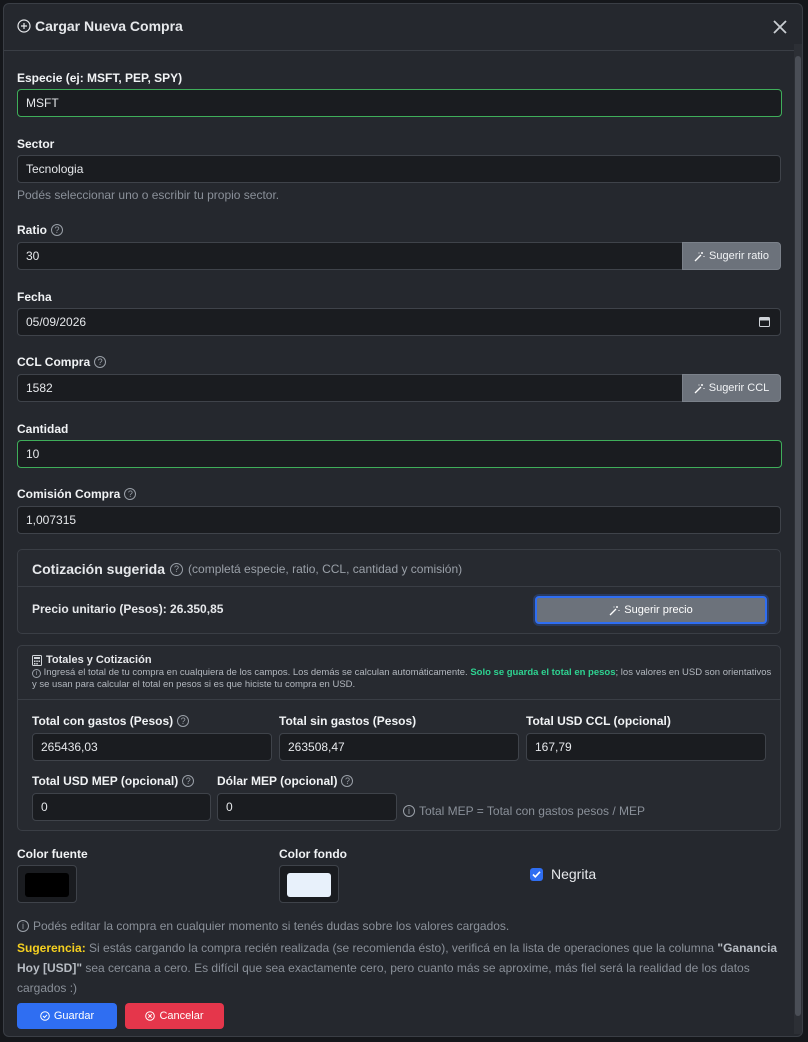 This screenshot has width=808, height=1042. I want to click on suggested-quote-title: Cotización sugerida, so click(99, 569).